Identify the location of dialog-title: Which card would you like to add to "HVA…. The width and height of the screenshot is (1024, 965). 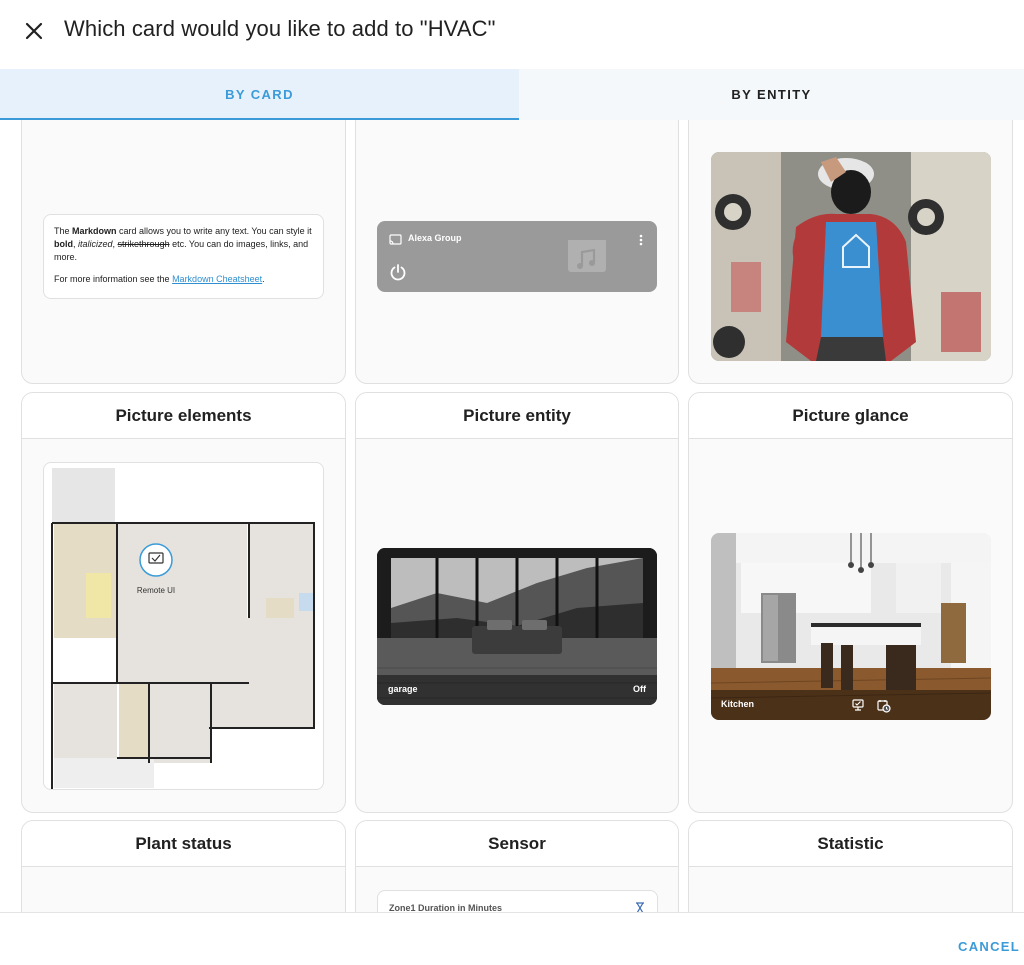
(280, 28).